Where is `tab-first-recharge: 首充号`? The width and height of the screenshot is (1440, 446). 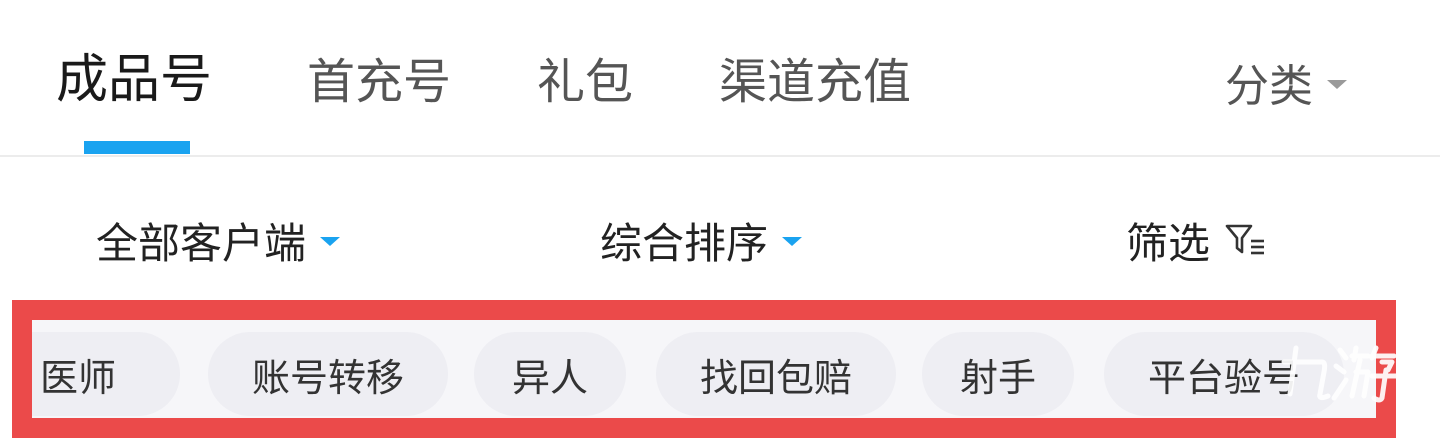
tab-first-recharge: 首充号 is located at coordinates (379, 82).